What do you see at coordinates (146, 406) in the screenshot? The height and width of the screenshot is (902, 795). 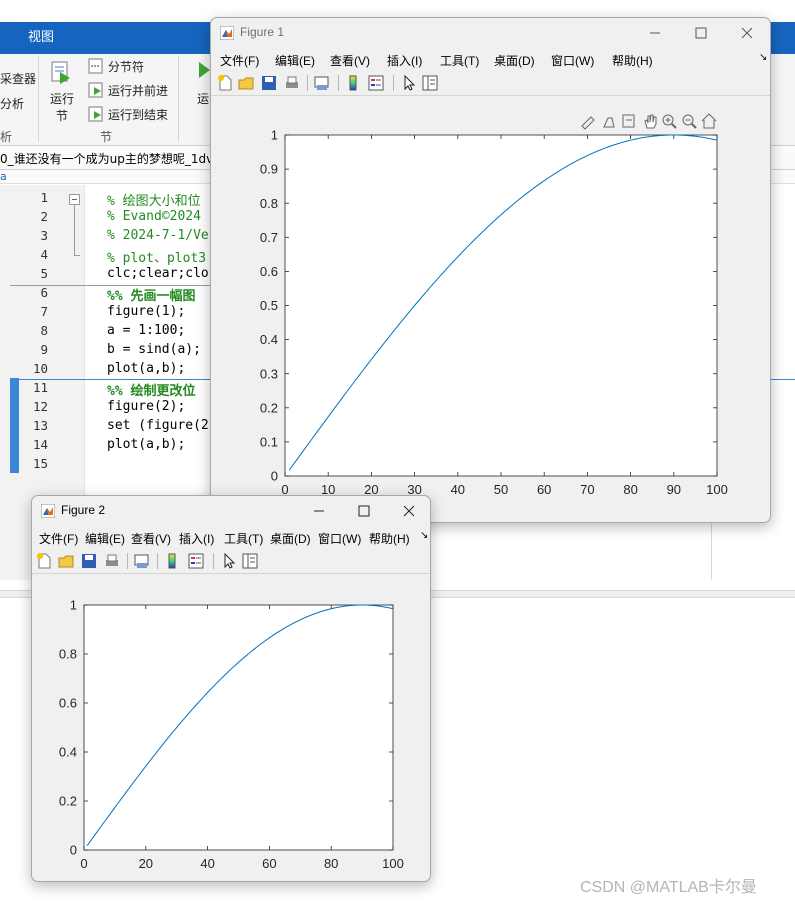 I see `code-line: figure(2);` at bounding box center [146, 406].